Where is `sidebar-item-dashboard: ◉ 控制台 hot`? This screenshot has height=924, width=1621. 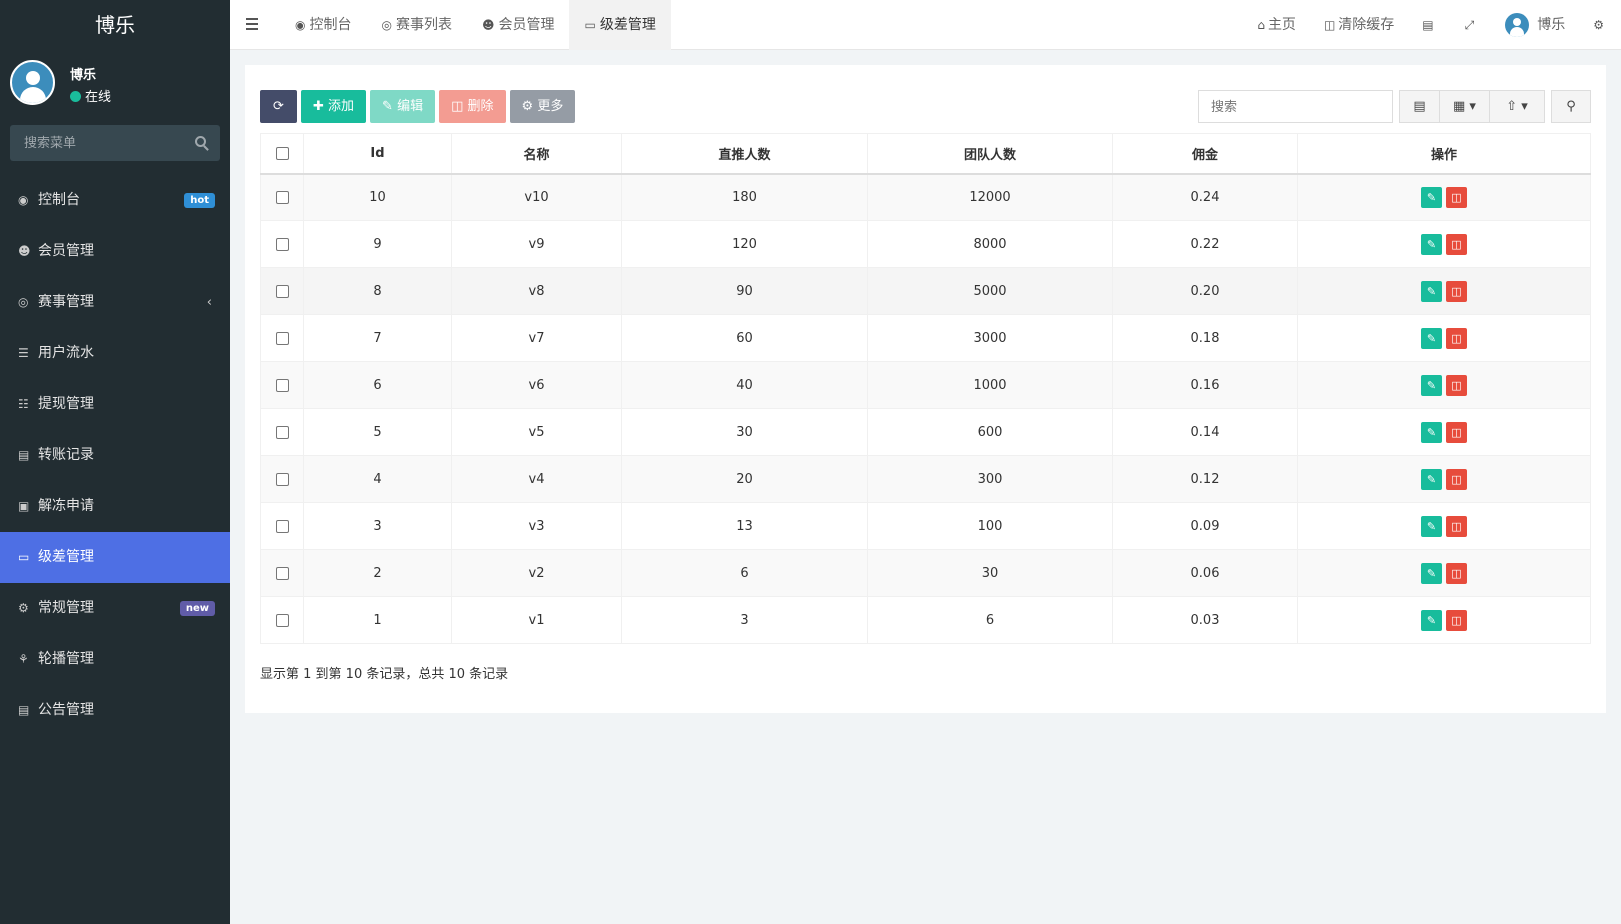 sidebar-item-dashboard: ◉ 控制台 hot is located at coordinates (115, 200).